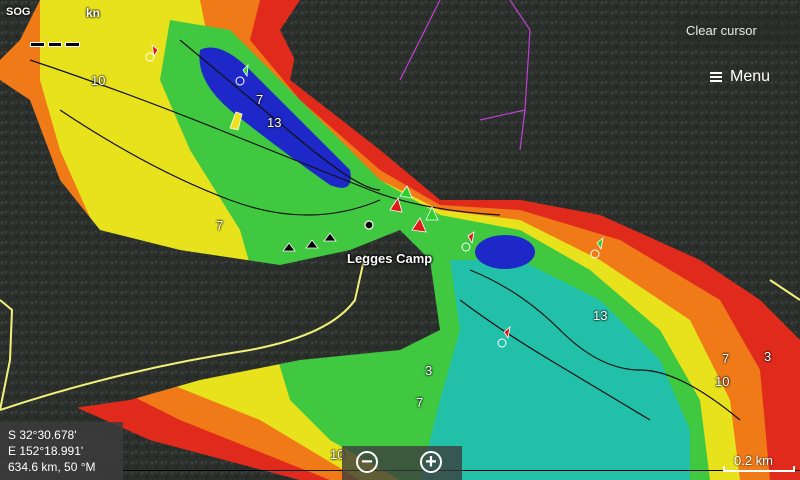  What do you see at coordinates (431, 462) in the screenshot?
I see `zoom-in-button: +` at bounding box center [431, 462].